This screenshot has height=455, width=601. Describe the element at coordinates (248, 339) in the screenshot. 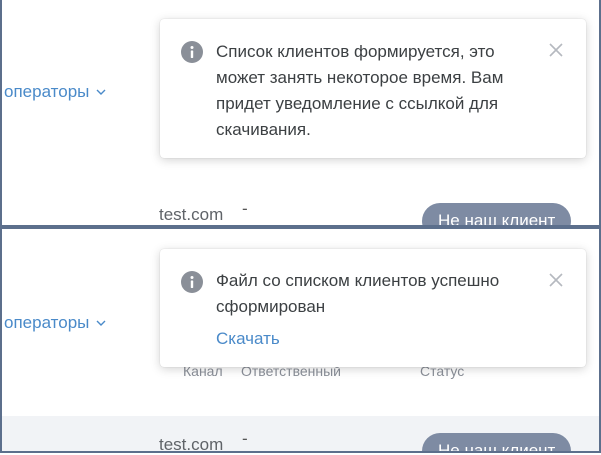

I see `download-link: Скачать` at that location.